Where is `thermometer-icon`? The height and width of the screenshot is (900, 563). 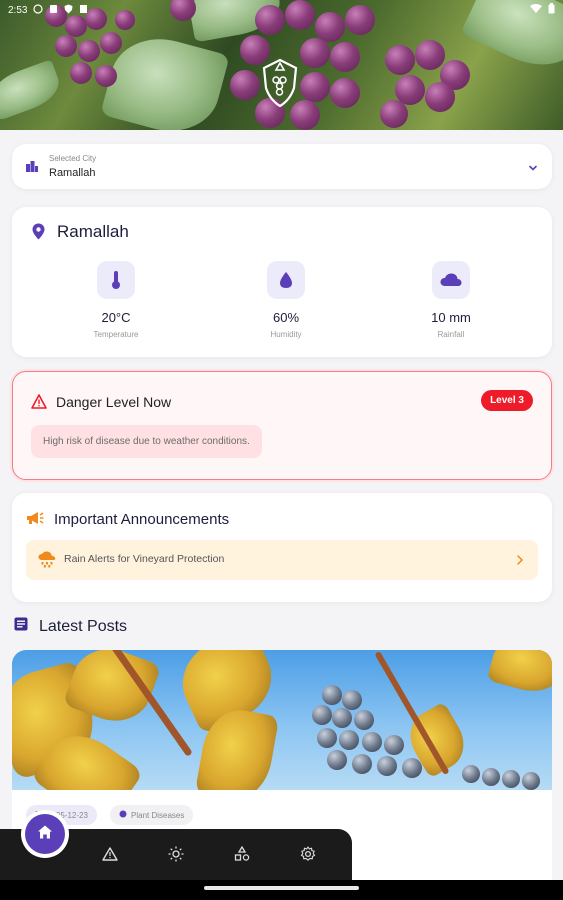
thermometer-icon is located at coordinates (116, 280).